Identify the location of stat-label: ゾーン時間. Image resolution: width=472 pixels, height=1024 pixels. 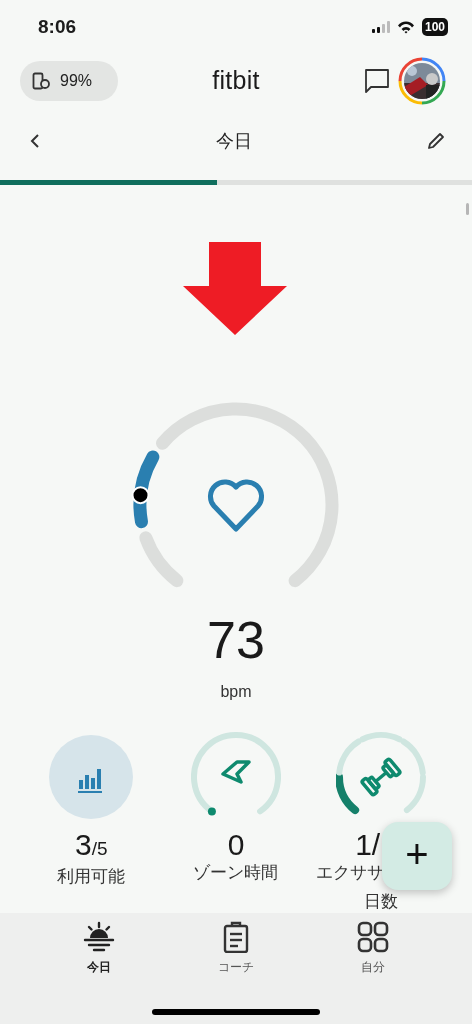
(236, 872).